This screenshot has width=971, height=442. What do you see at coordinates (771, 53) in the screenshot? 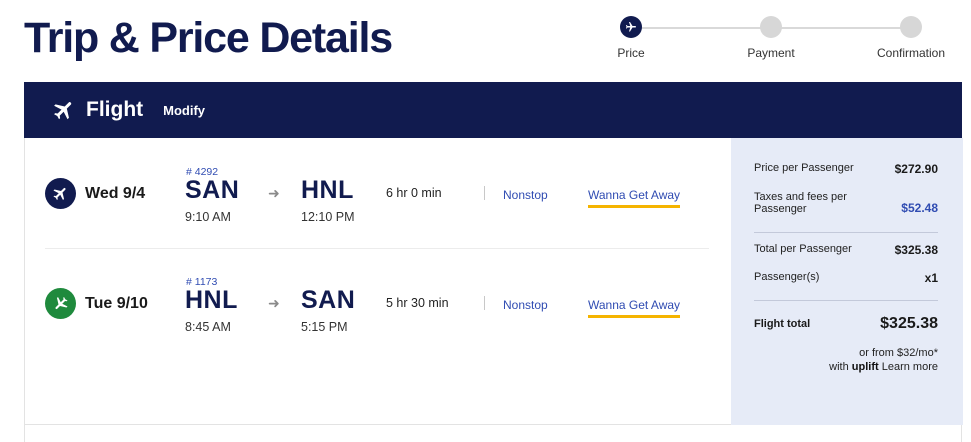
I see `step-label: Payment` at bounding box center [771, 53].